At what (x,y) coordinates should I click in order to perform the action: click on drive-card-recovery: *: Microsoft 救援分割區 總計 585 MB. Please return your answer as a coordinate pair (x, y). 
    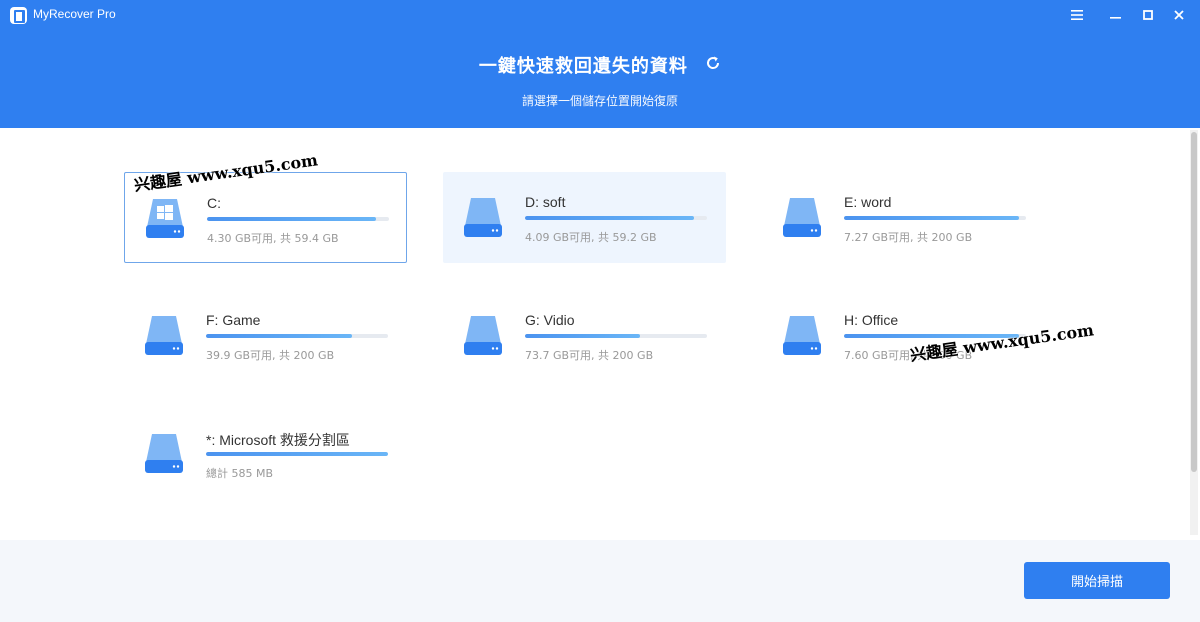
    Looking at the image, I should click on (265, 453).